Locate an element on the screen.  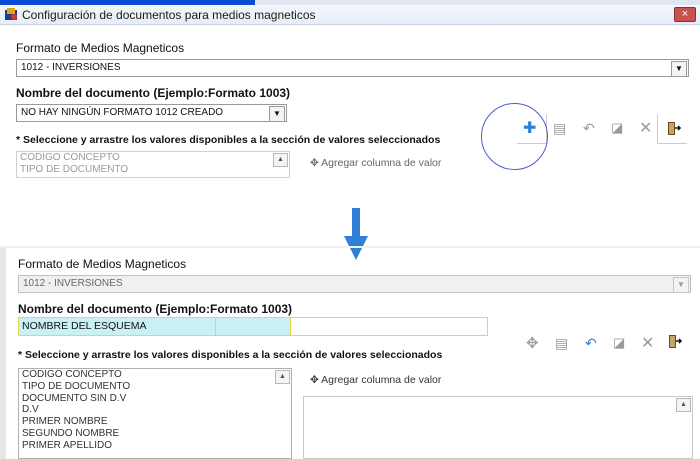
arrow-down-icon is located at coordinates (356, 234).